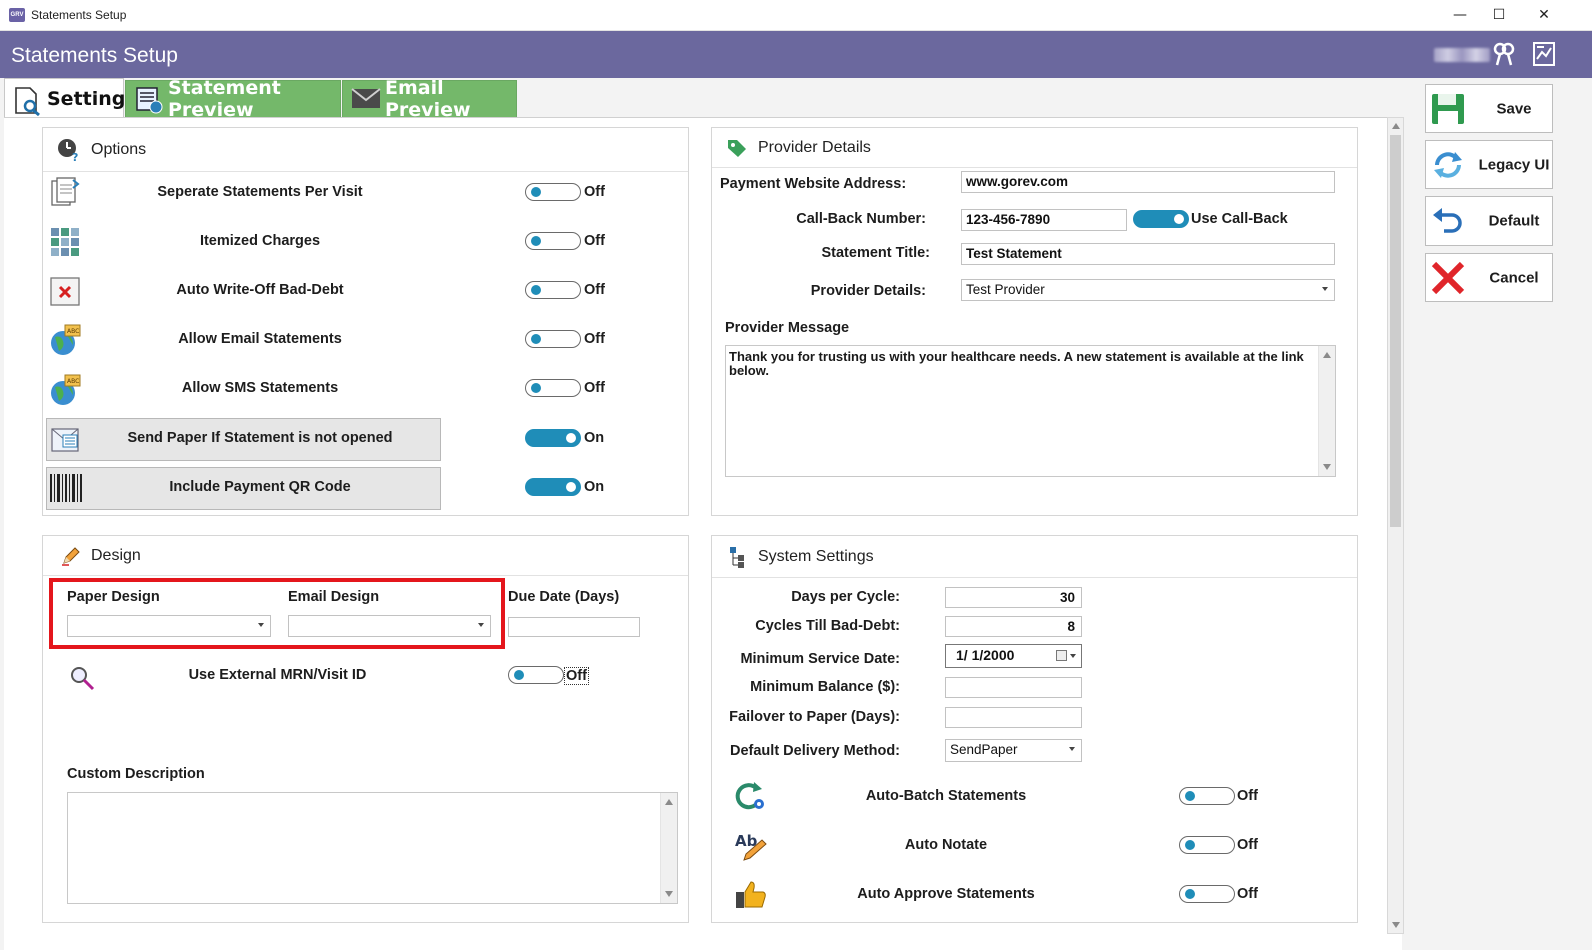  I want to click on option-label: Itemized Charges, so click(260, 241).